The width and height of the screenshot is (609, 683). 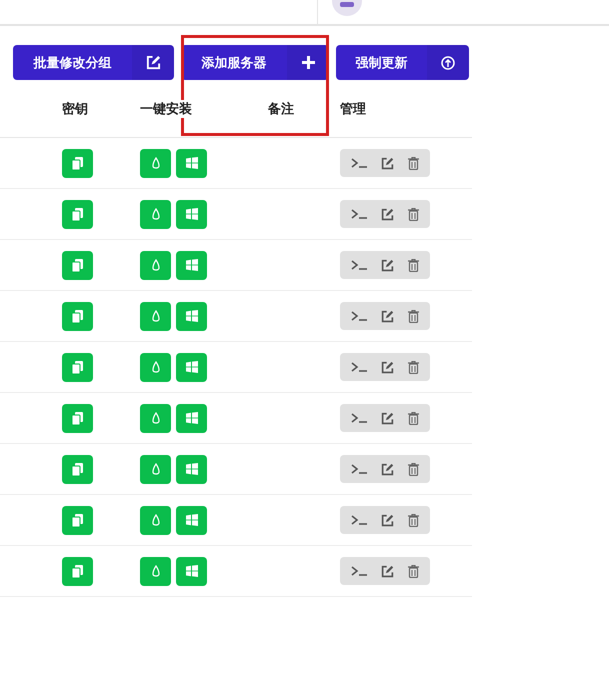 I want to click on plus-icon, so click(x=308, y=62).